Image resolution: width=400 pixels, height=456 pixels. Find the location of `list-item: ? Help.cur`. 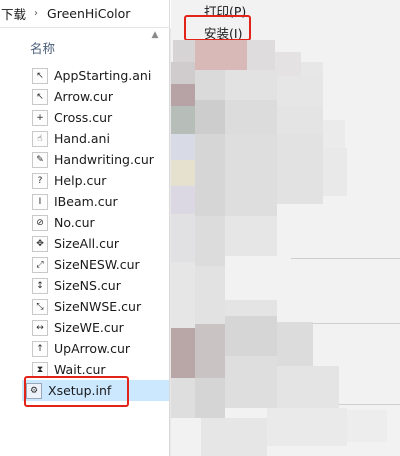

list-item: ? Help.cur is located at coordinates (98, 180).